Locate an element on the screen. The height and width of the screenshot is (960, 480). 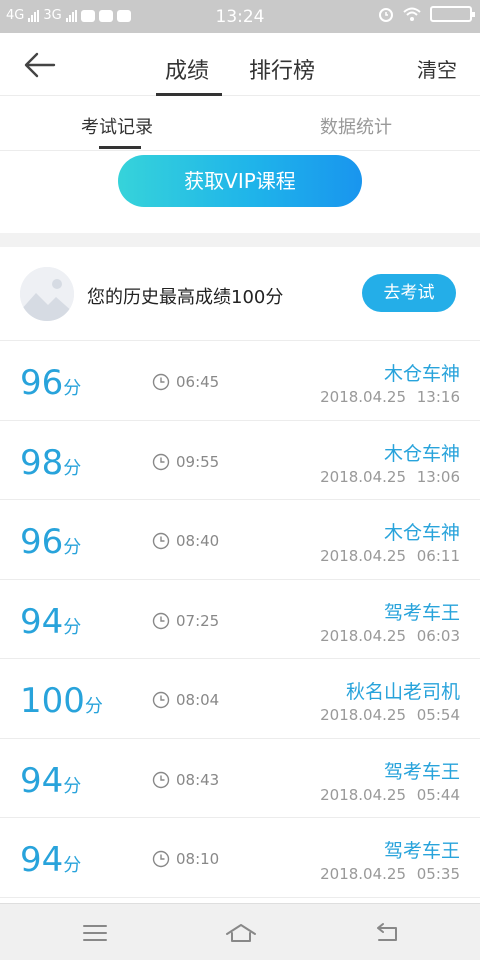
duration-value: 08:04 is located at coordinates (198, 700).